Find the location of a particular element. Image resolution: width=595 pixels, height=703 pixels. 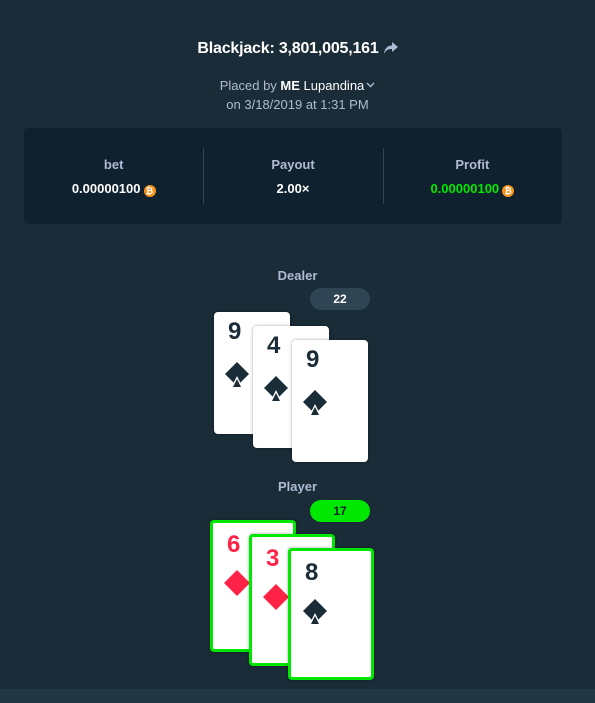

stat-payout: Payout 2.00× is located at coordinates (292, 176).